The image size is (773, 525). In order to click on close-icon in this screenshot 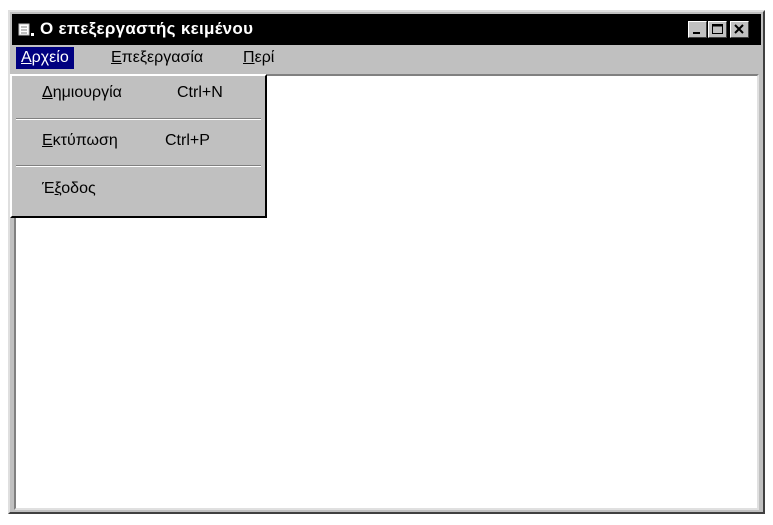, I will do `click(739, 29)`.